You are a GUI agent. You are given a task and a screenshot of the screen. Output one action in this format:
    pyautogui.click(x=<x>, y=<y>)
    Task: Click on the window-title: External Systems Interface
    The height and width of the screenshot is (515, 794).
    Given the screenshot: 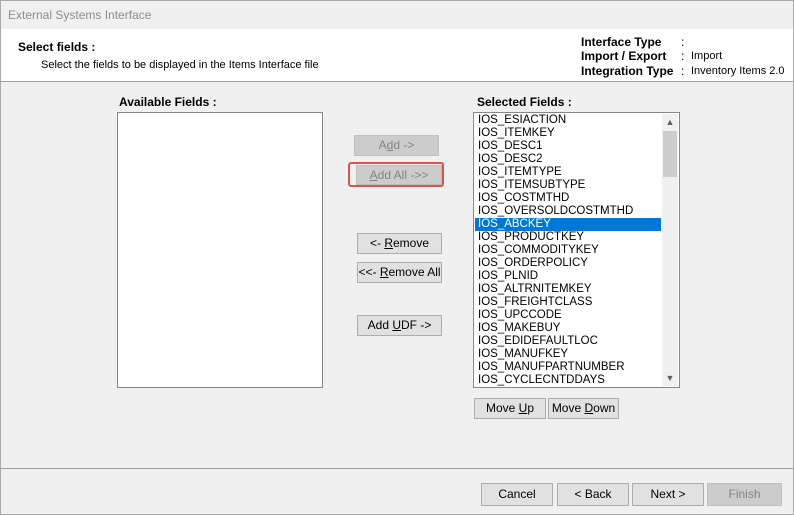 What is the action you would take?
    pyautogui.click(x=80, y=15)
    